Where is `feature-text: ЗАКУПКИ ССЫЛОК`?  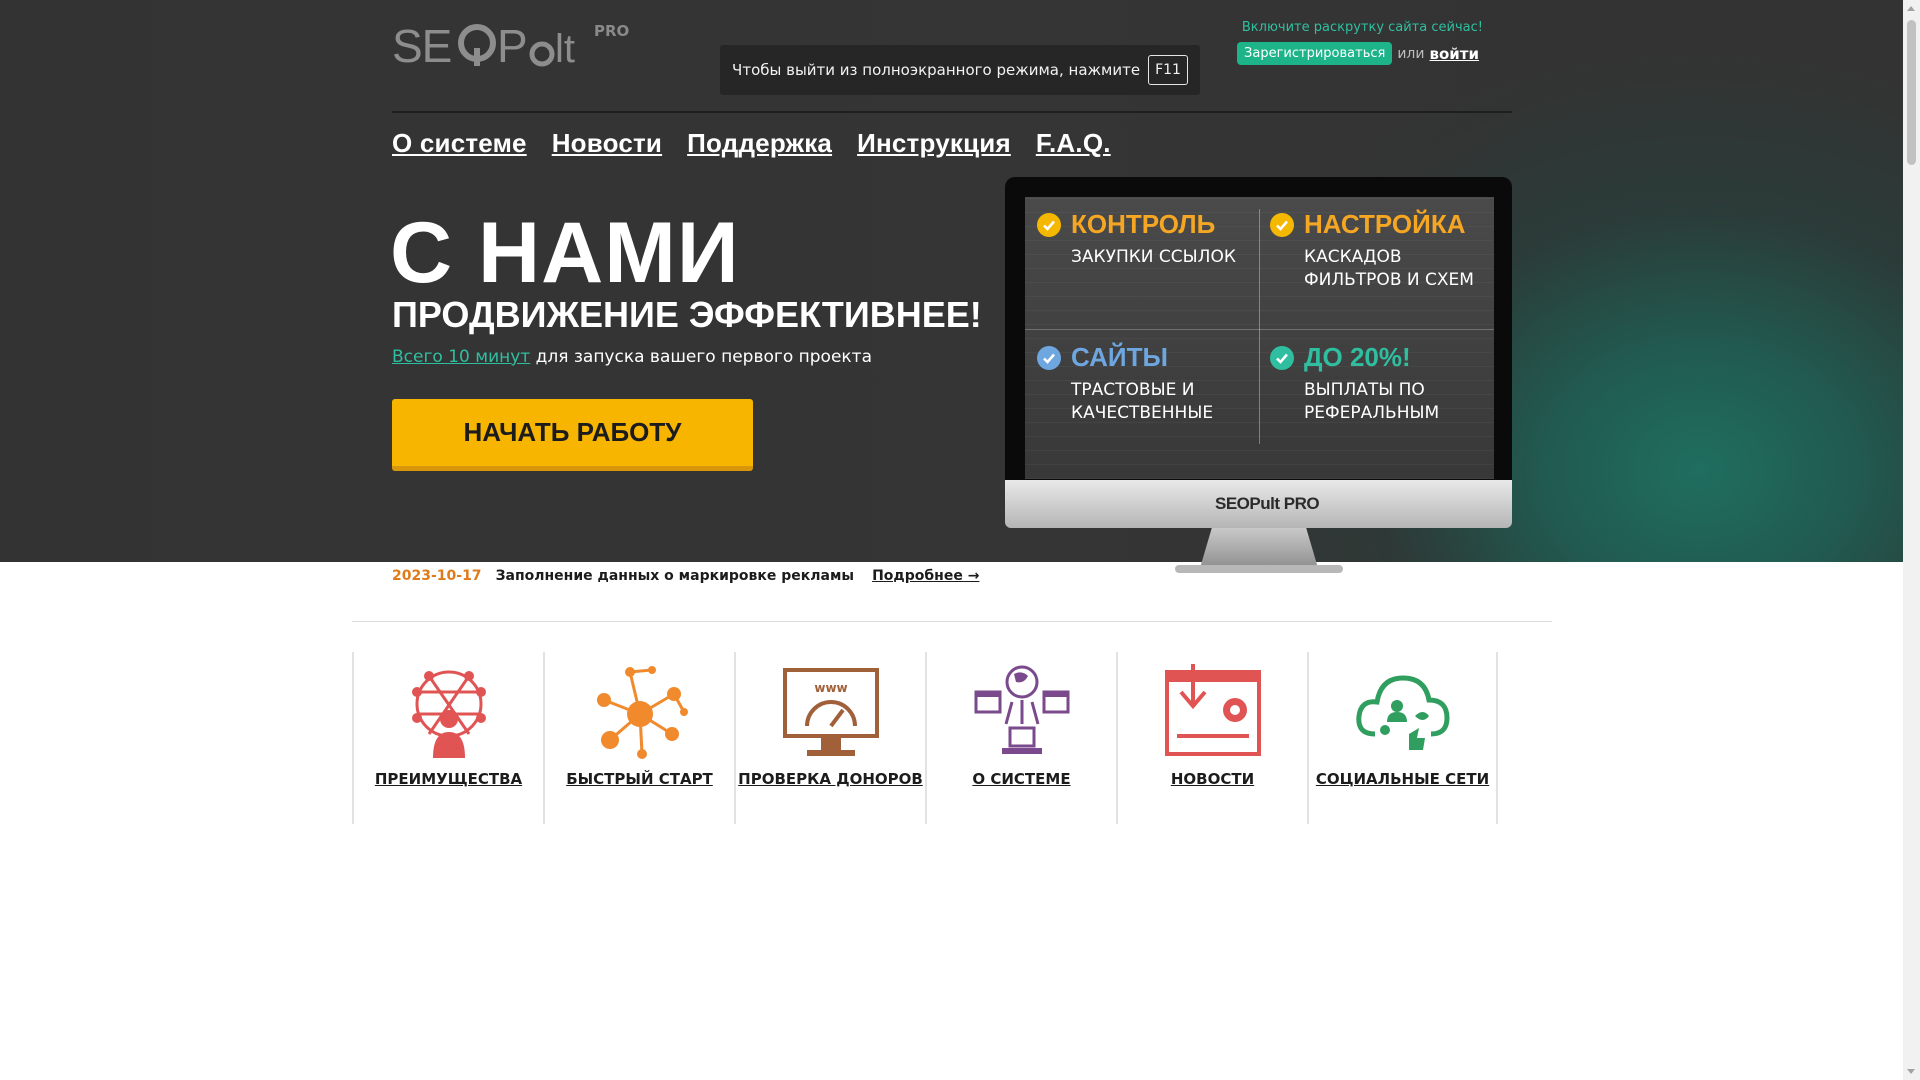
feature-text: ЗАКУПКИ ССЫЛОК is located at coordinates (1153, 257).